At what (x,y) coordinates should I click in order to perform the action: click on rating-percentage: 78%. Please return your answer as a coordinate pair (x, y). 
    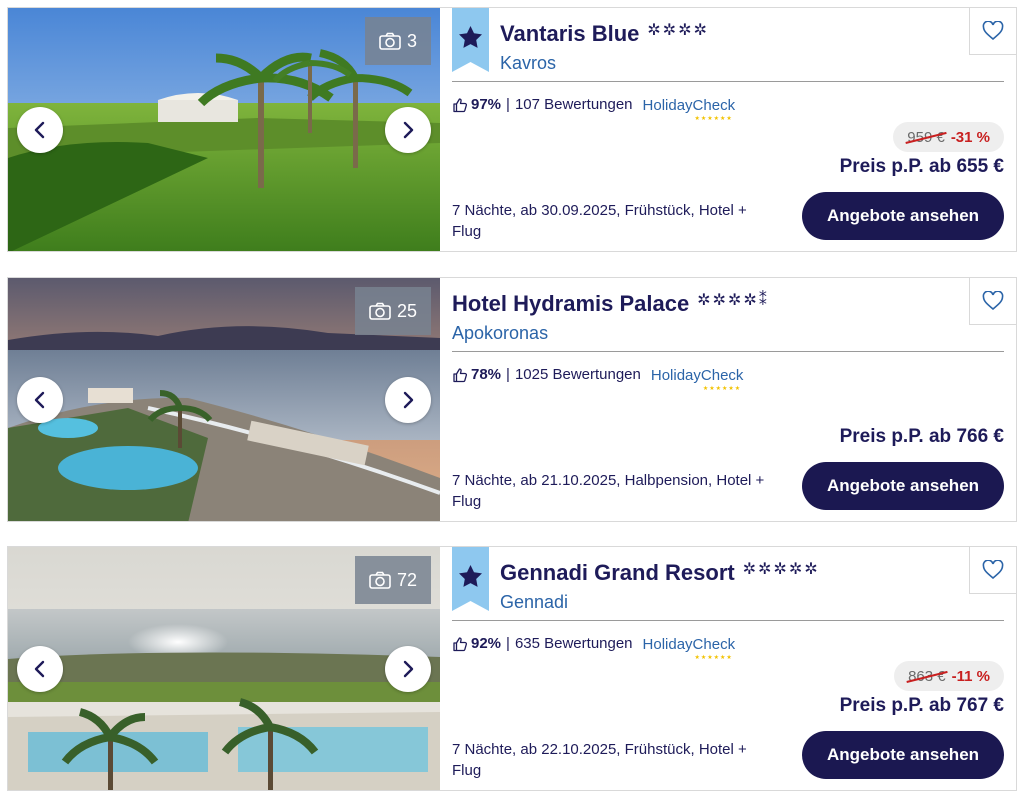
    Looking at the image, I should click on (486, 374).